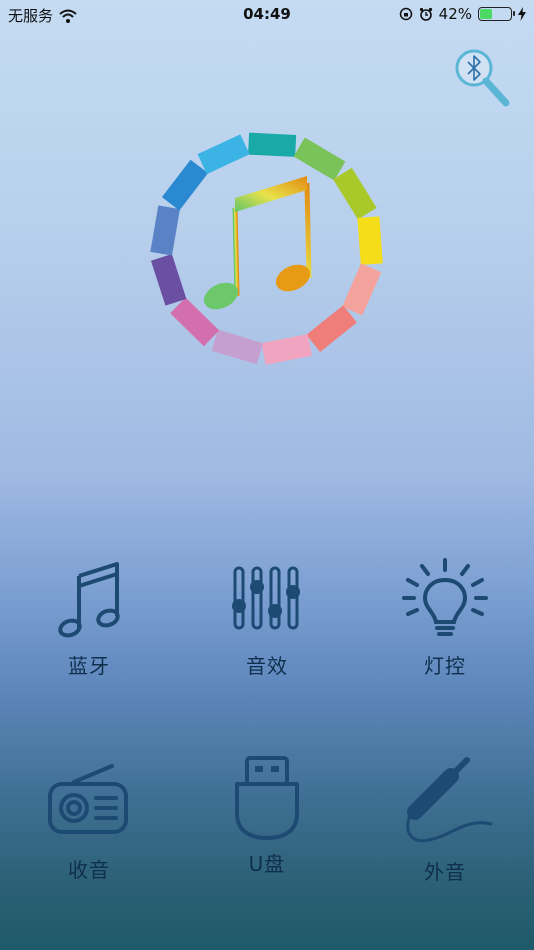 This screenshot has width=534, height=950. What do you see at coordinates (486, 14) in the screenshot?
I see `battery-fill` at bounding box center [486, 14].